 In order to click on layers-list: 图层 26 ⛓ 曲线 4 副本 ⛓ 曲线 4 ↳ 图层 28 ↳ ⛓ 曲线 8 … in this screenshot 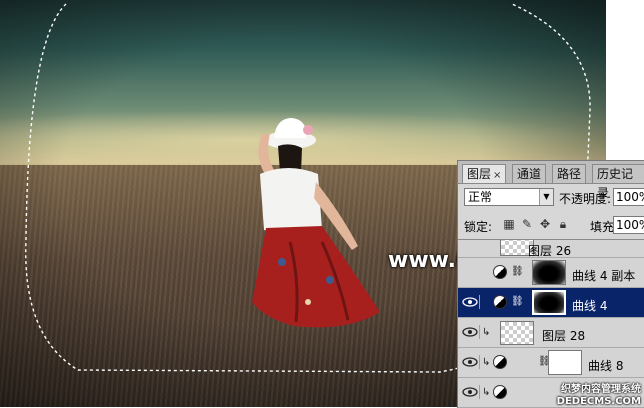, I will do `click(551, 323)`.